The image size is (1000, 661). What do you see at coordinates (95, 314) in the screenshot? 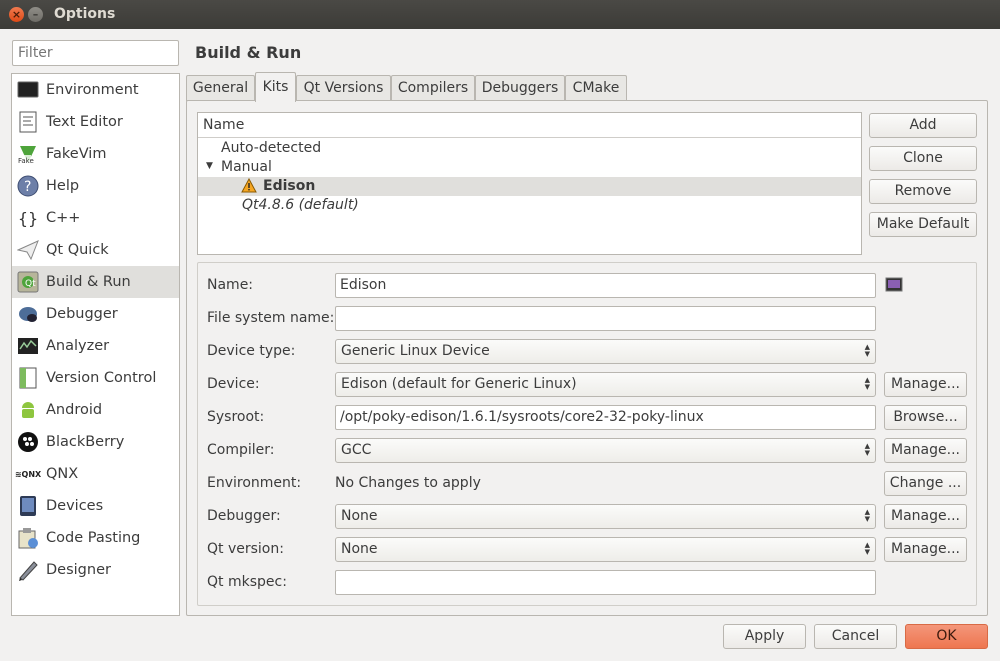
I see `category-debugger: Debugger` at bounding box center [95, 314].